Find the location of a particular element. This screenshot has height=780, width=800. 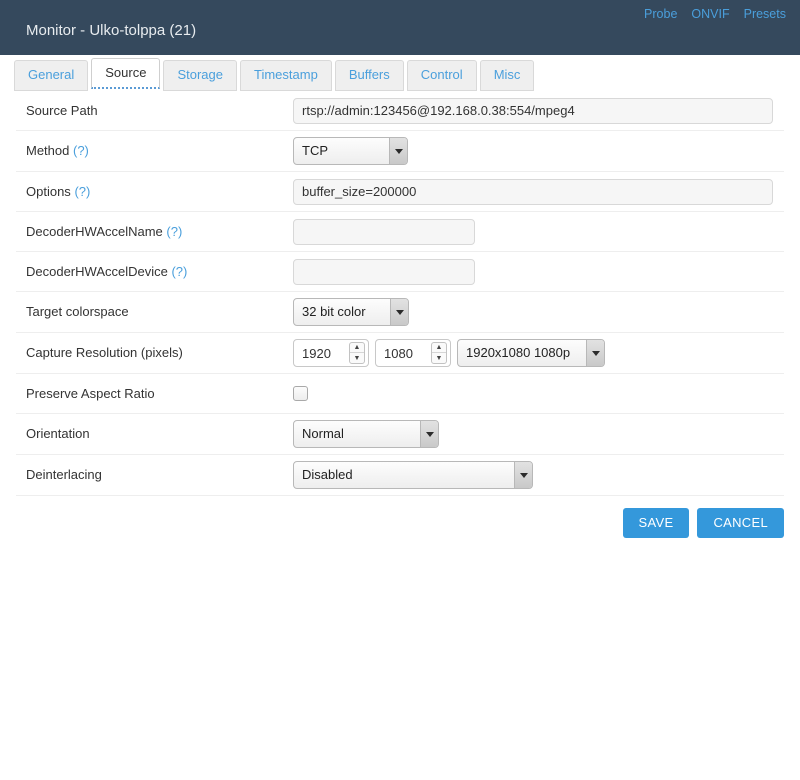

decoder-hwaccel-name-input is located at coordinates (384, 231).